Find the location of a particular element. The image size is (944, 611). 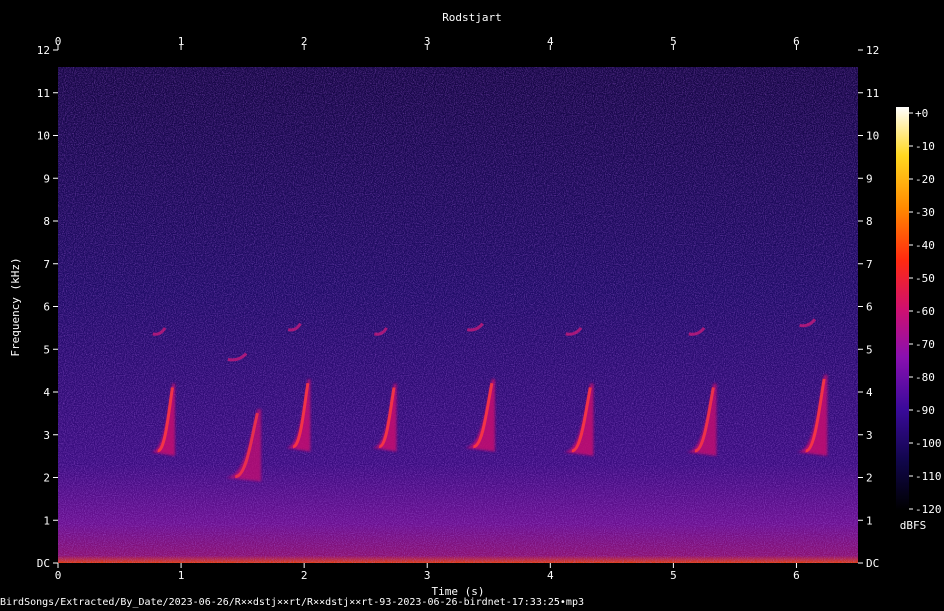

y-tick-label-right: 5 is located at coordinates (869, 349).